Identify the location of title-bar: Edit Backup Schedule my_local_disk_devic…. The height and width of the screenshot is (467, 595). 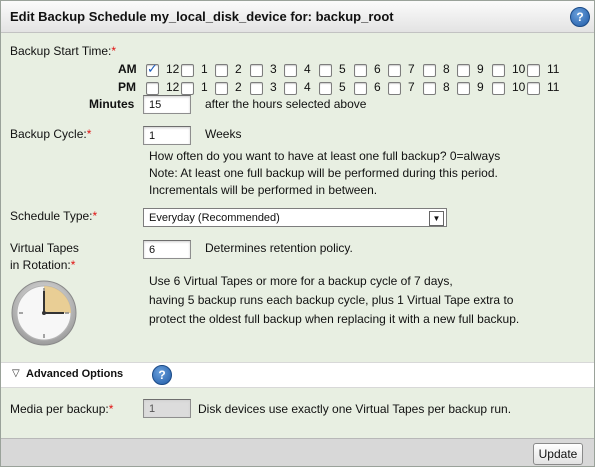
(297, 17).